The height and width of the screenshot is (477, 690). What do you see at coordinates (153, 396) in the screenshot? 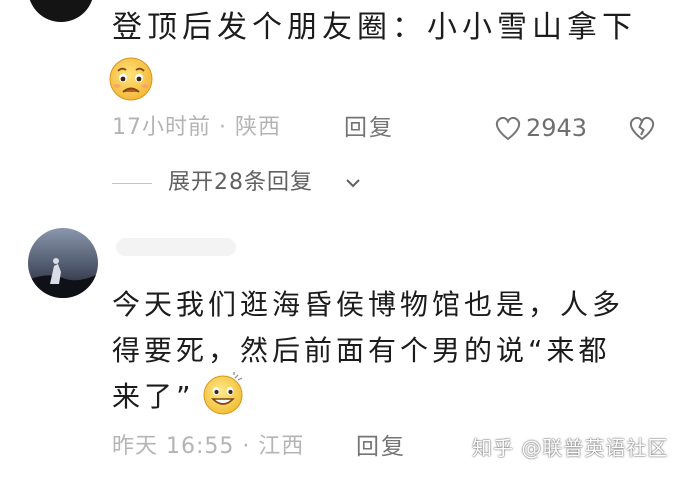
I see `comment-line: 来了”` at bounding box center [153, 396].